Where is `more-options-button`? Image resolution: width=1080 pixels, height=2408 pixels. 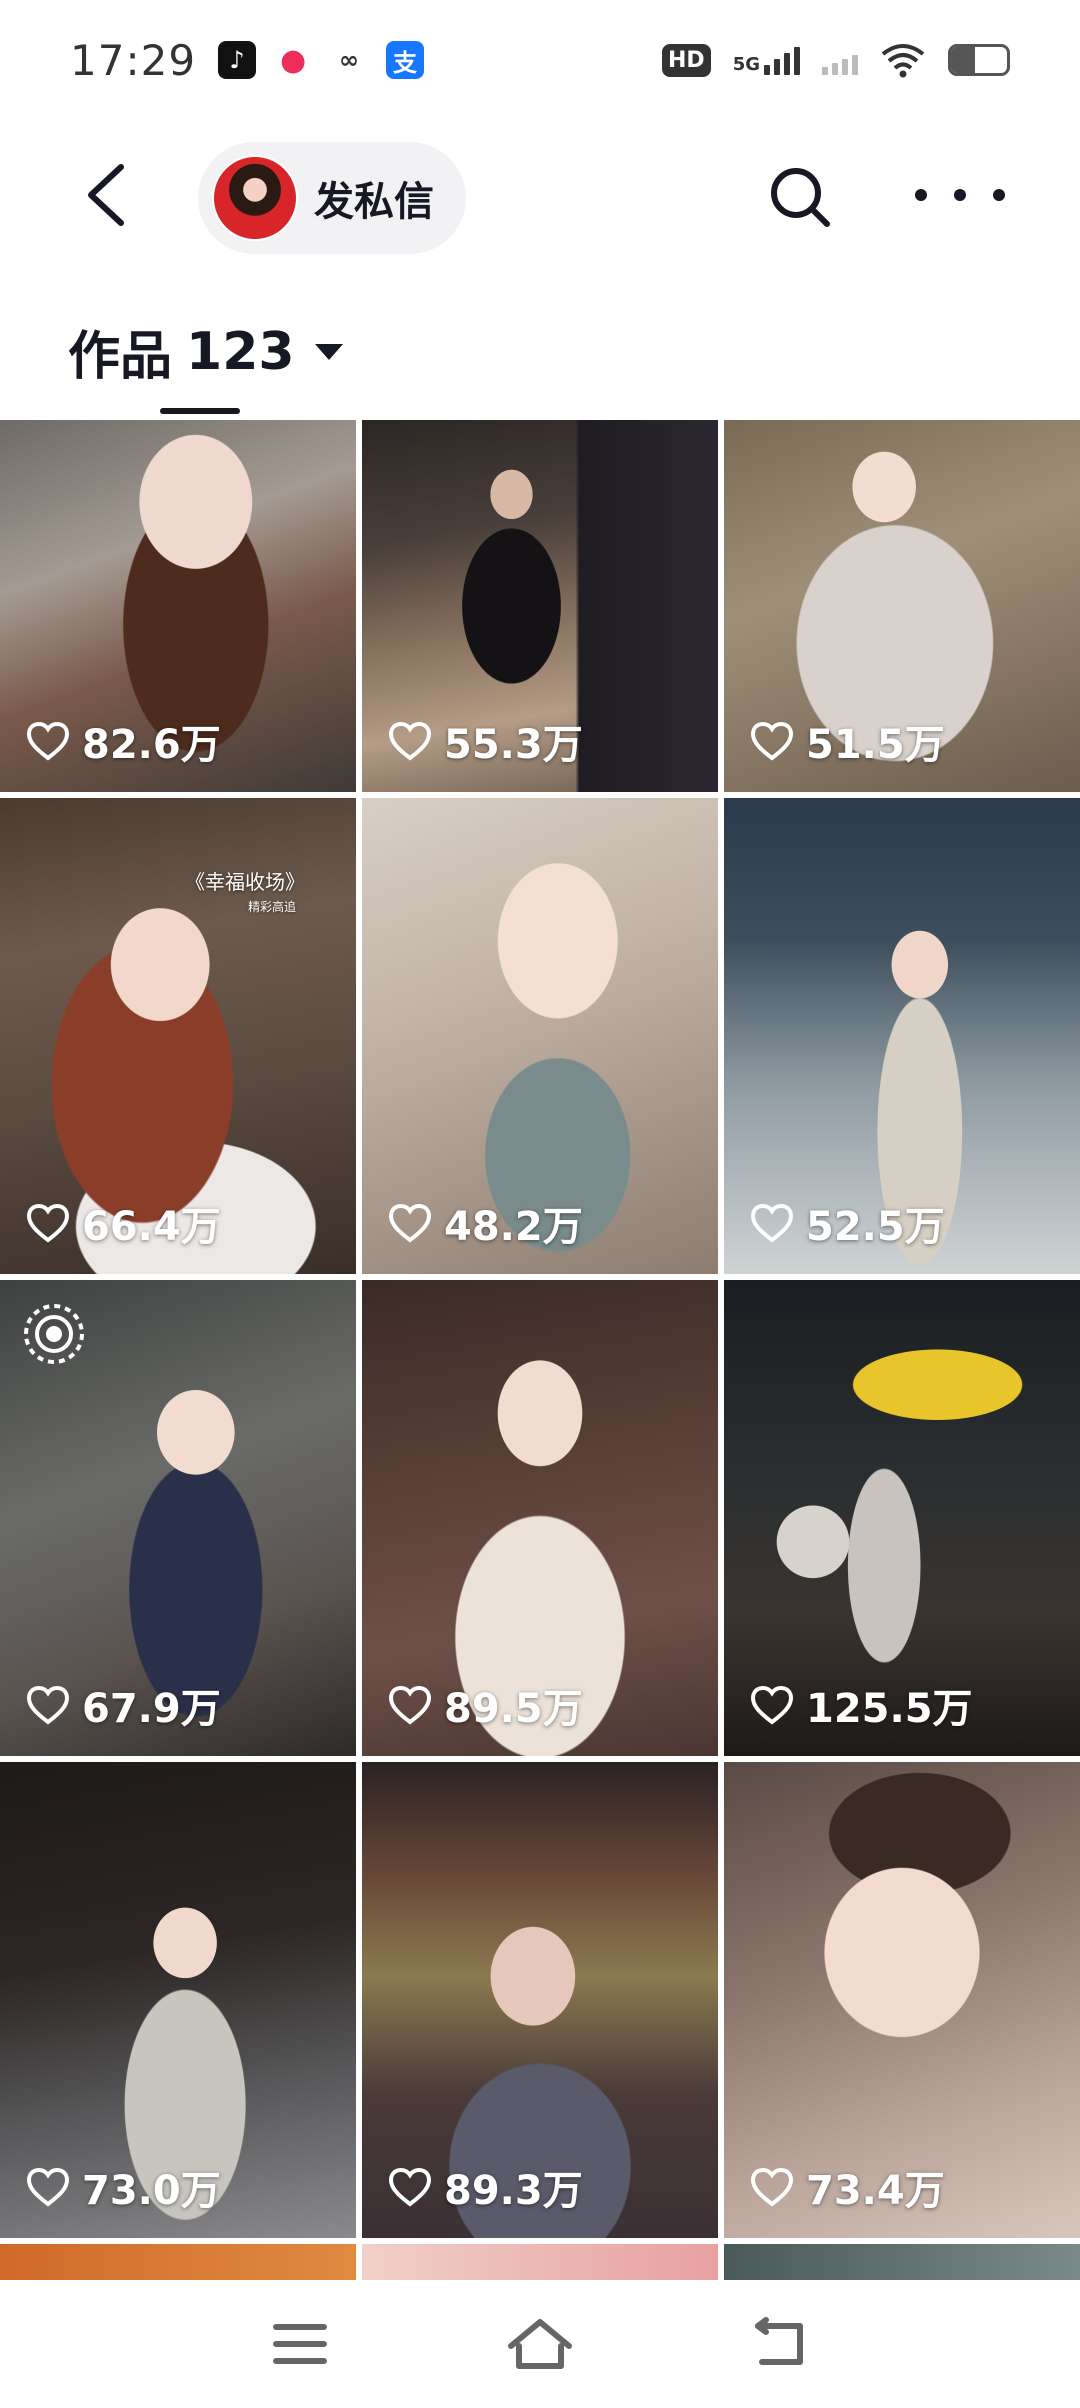 more-options-button is located at coordinates (960, 195).